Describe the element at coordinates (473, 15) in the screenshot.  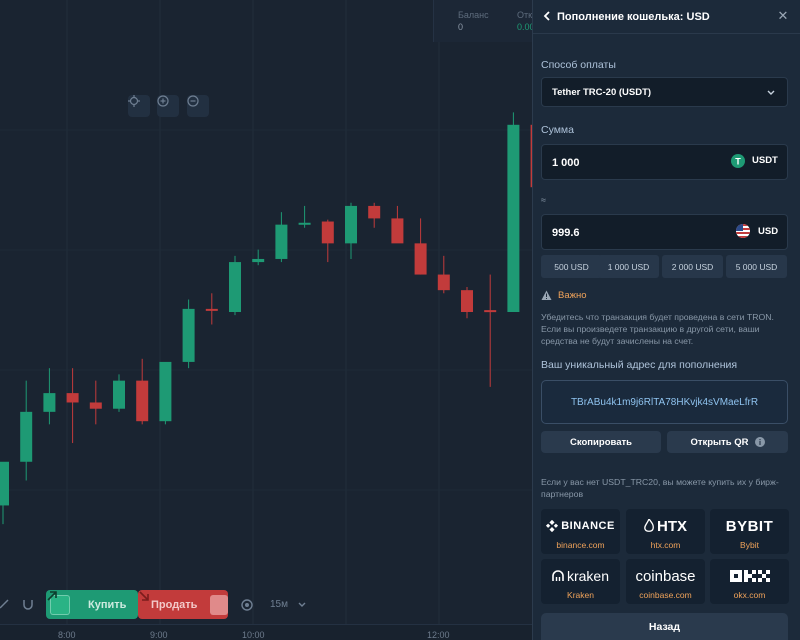
I see `balance-label: Баланс` at that location.